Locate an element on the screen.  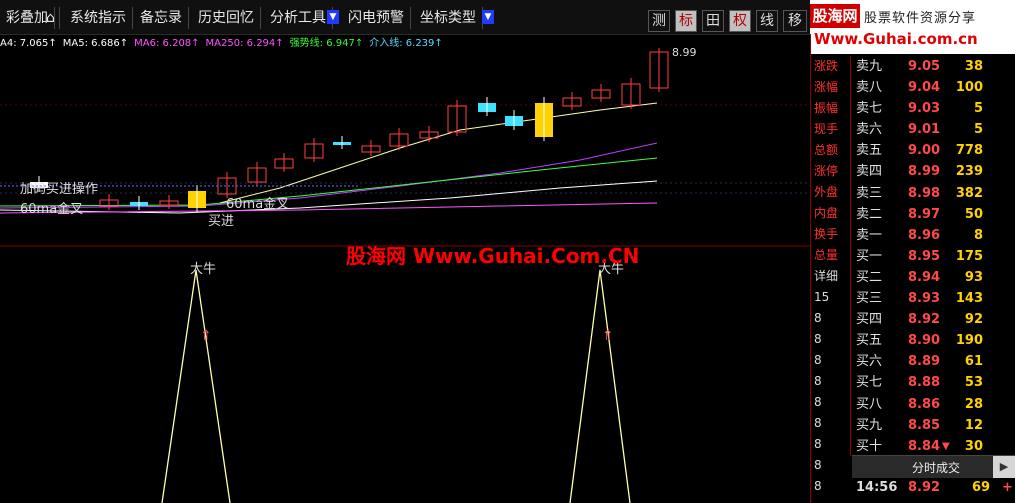
order-price: 8.84 is located at coordinates (924, 446).